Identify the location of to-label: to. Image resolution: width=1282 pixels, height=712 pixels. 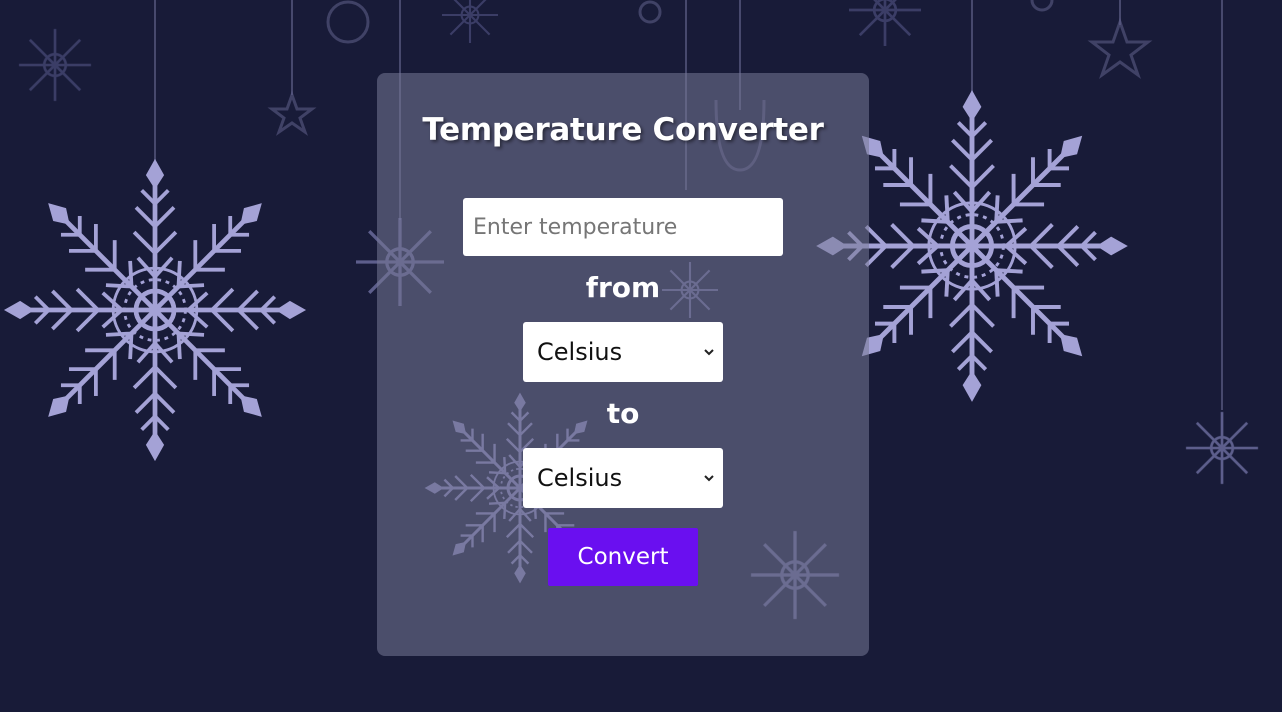
(623, 413).